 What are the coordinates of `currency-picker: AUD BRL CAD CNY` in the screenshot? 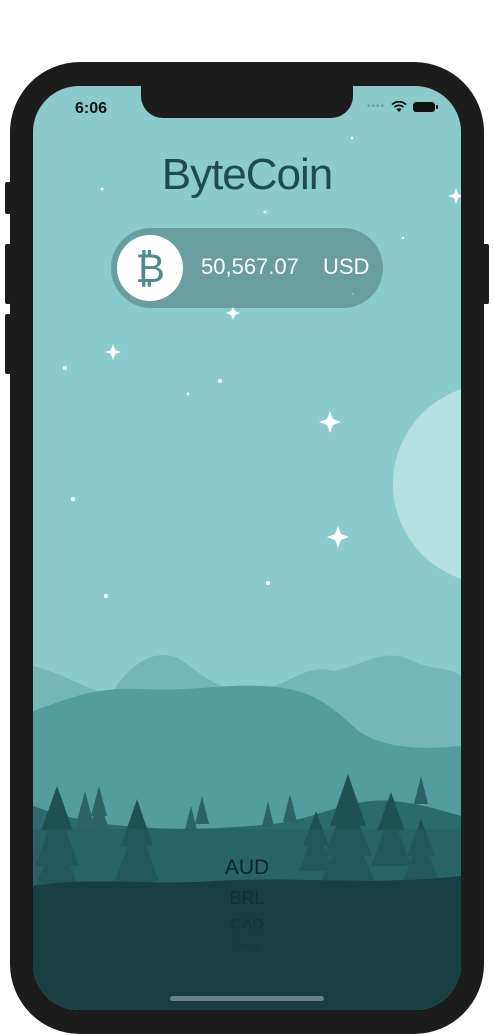 It's located at (247, 906).